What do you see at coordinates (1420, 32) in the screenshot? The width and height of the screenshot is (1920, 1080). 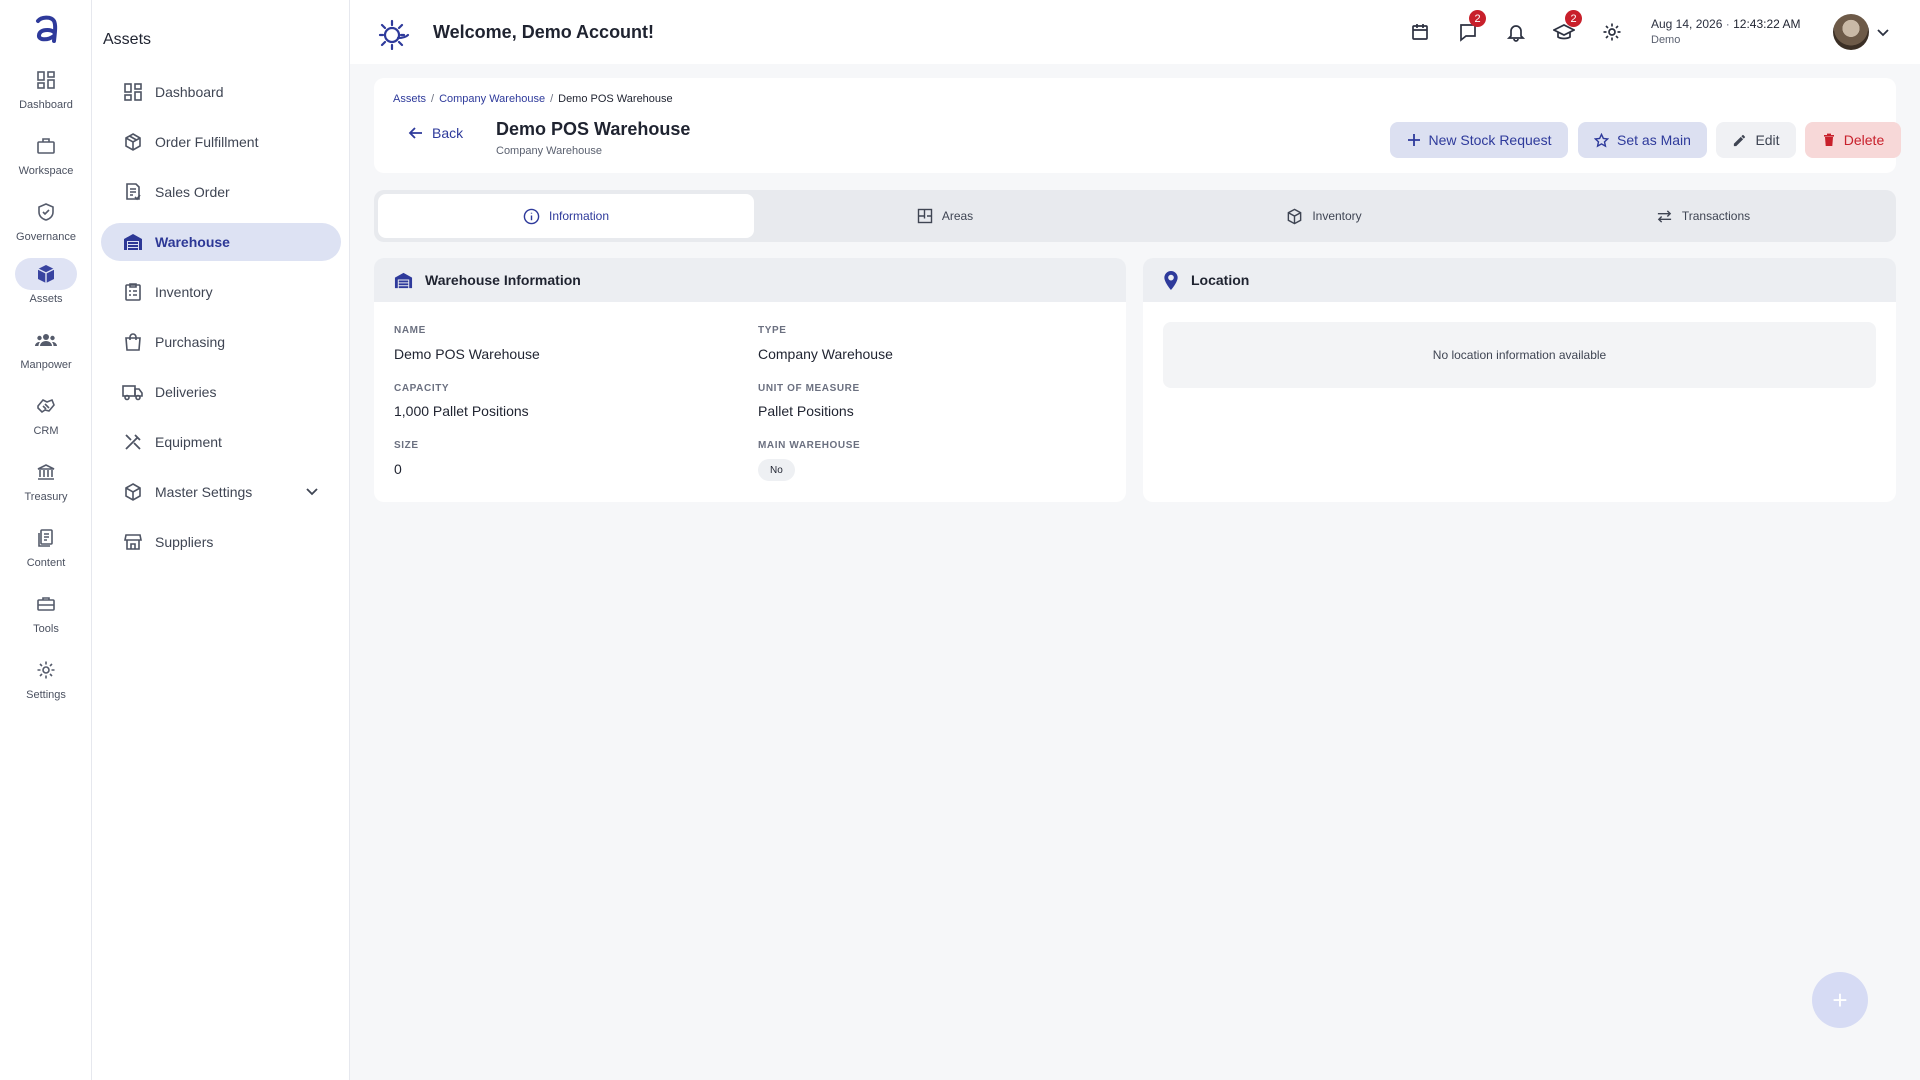 I see `calendar-icon` at bounding box center [1420, 32].